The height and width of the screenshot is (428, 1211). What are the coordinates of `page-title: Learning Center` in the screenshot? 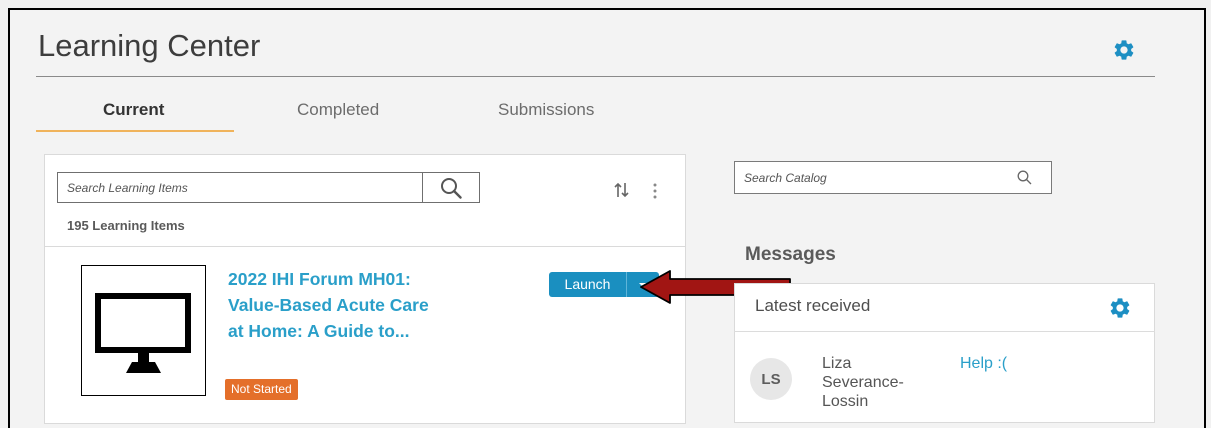 It's located at (149, 45).